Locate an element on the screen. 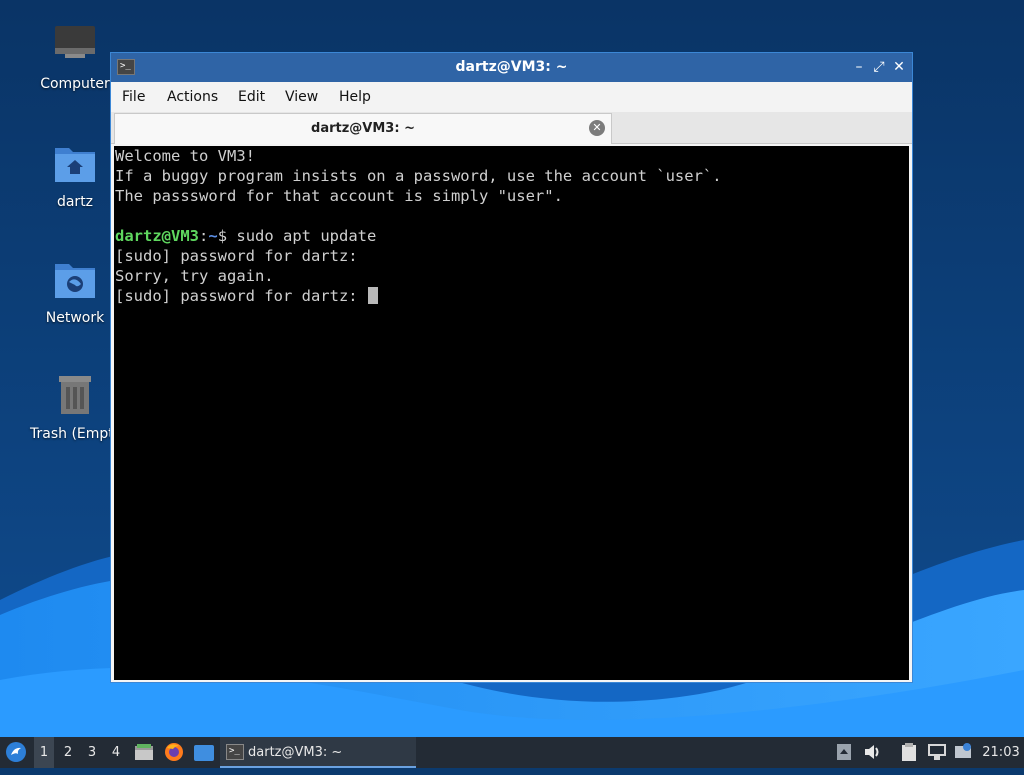  workspace-3: 3 is located at coordinates (92, 752).